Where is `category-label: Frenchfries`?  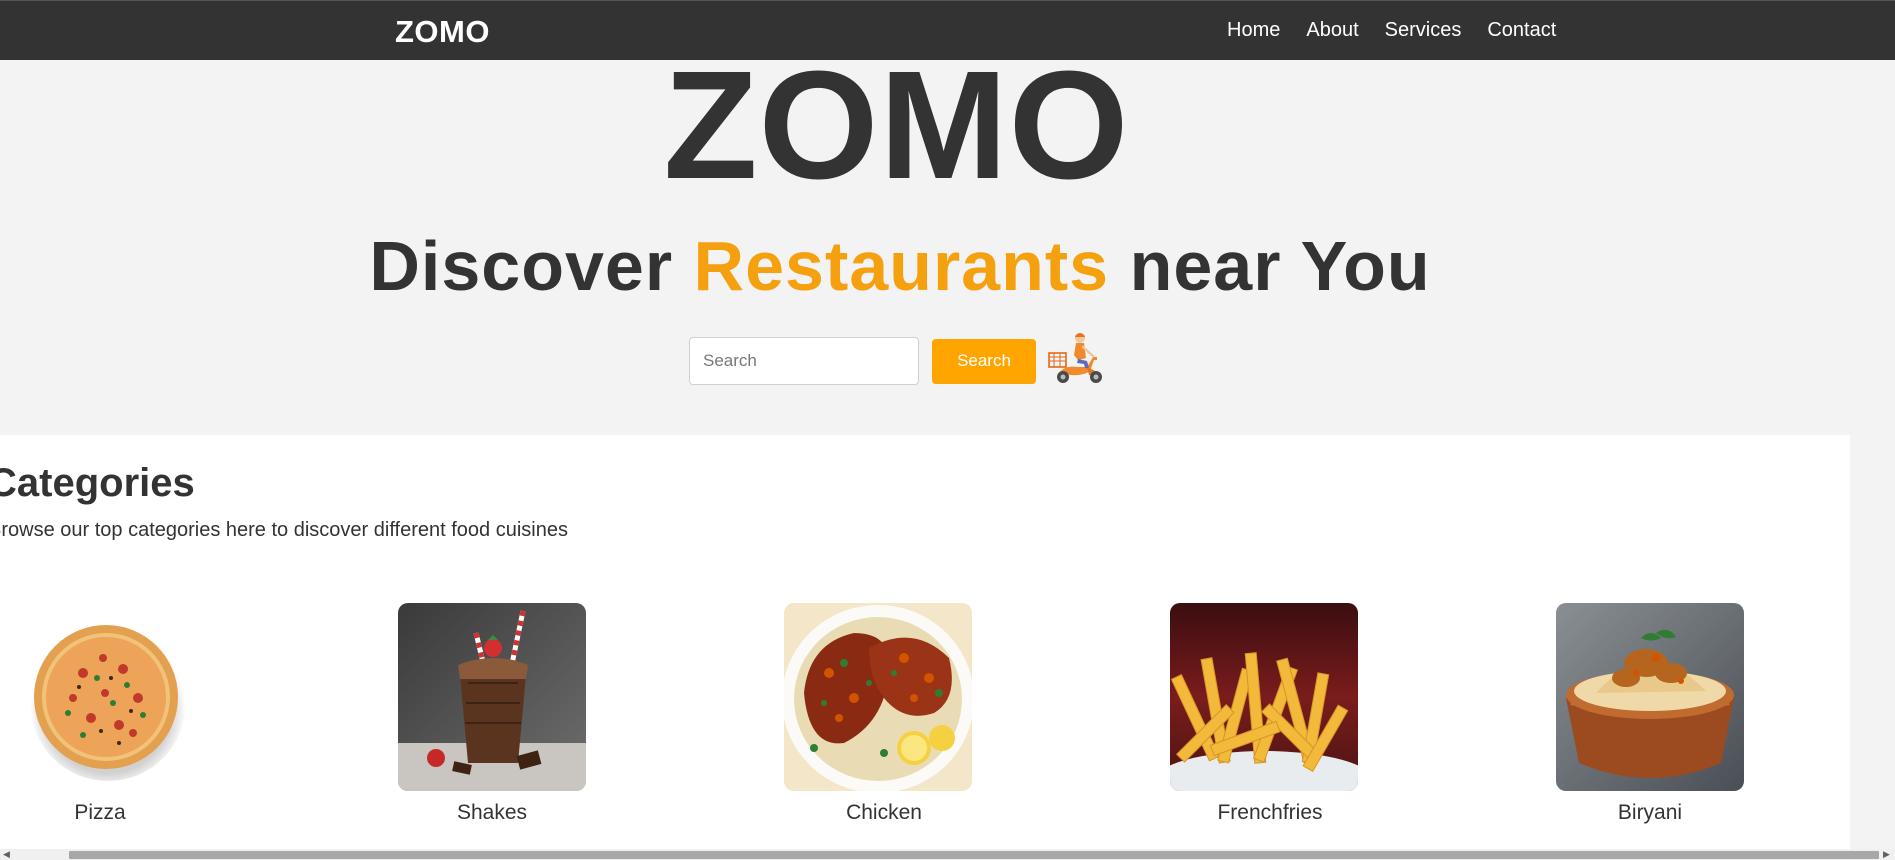 category-label: Frenchfries is located at coordinates (1270, 812).